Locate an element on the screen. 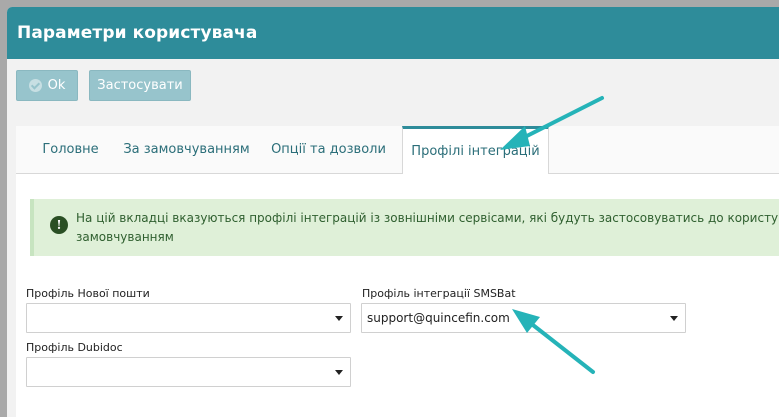  smsbat-select: support@quincefin.com is located at coordinates (523, 318).